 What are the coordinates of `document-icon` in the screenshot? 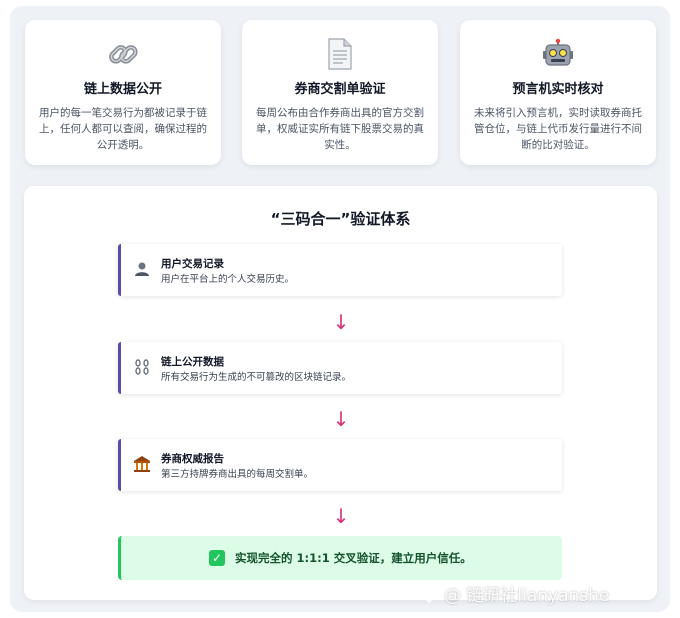 It's located at (340, 54).